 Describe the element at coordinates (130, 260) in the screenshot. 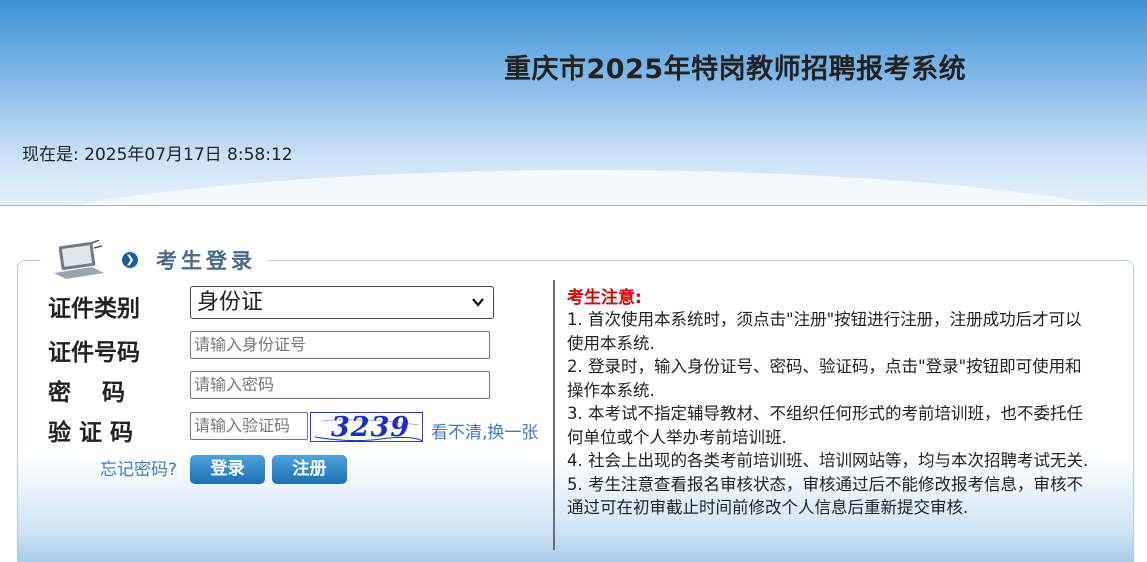

I see `arrow-circle-icon: ❯` at that location.